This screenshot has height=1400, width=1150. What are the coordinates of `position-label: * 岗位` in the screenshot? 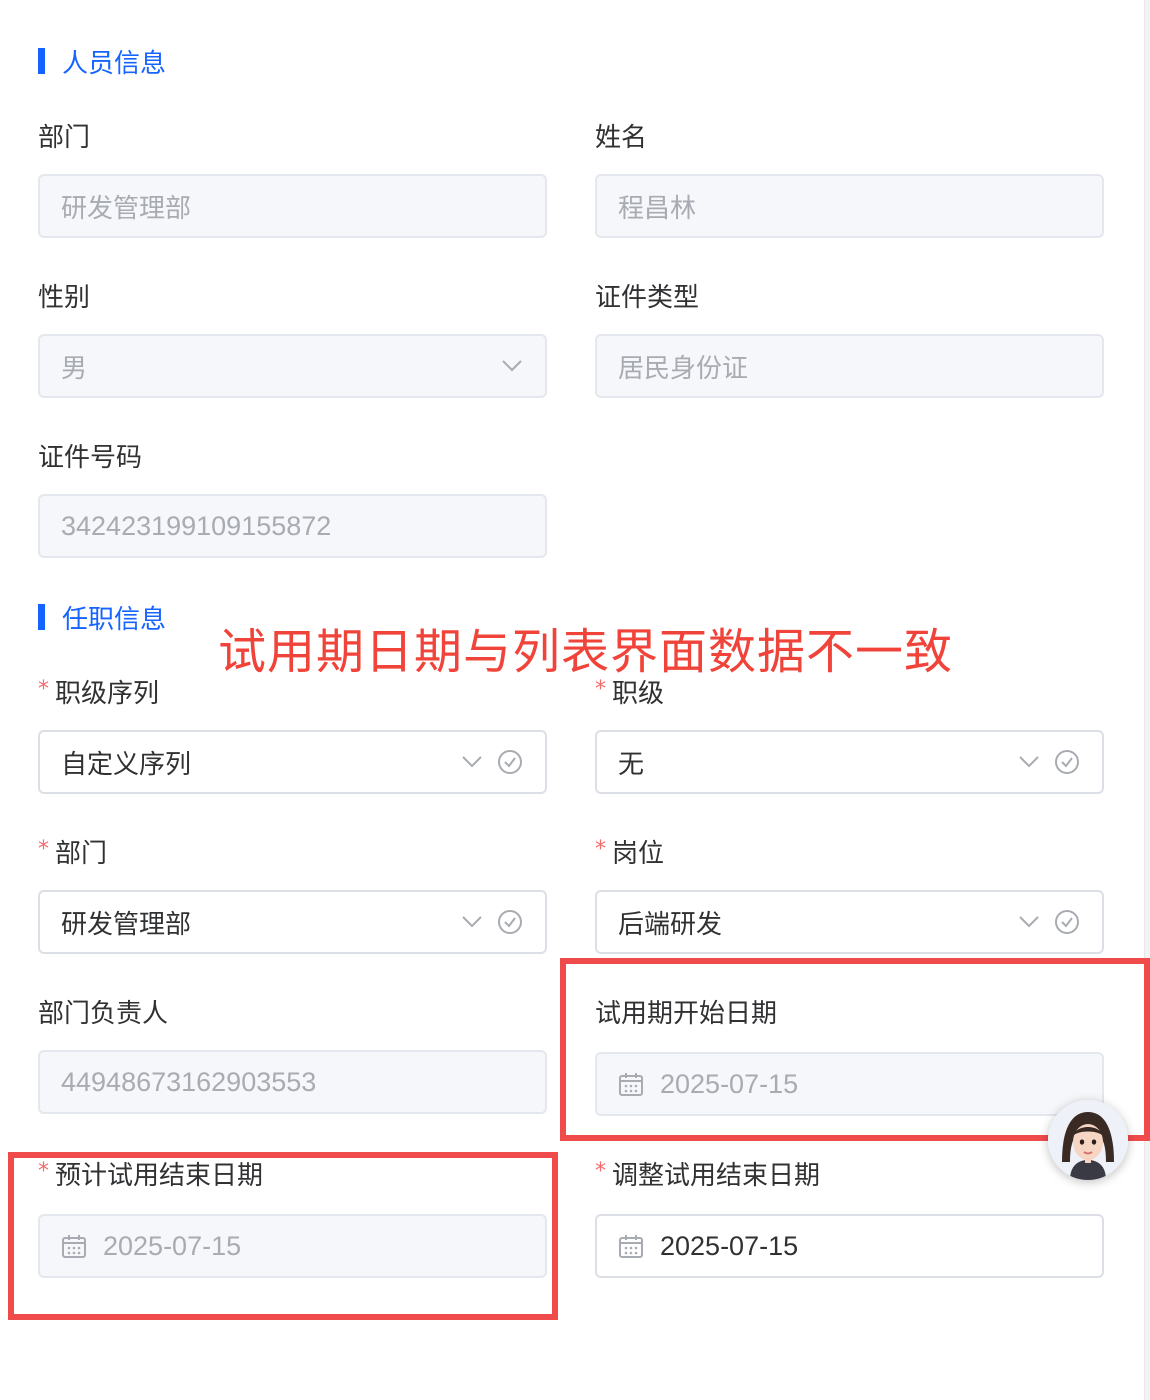 It's located at (630, 851).